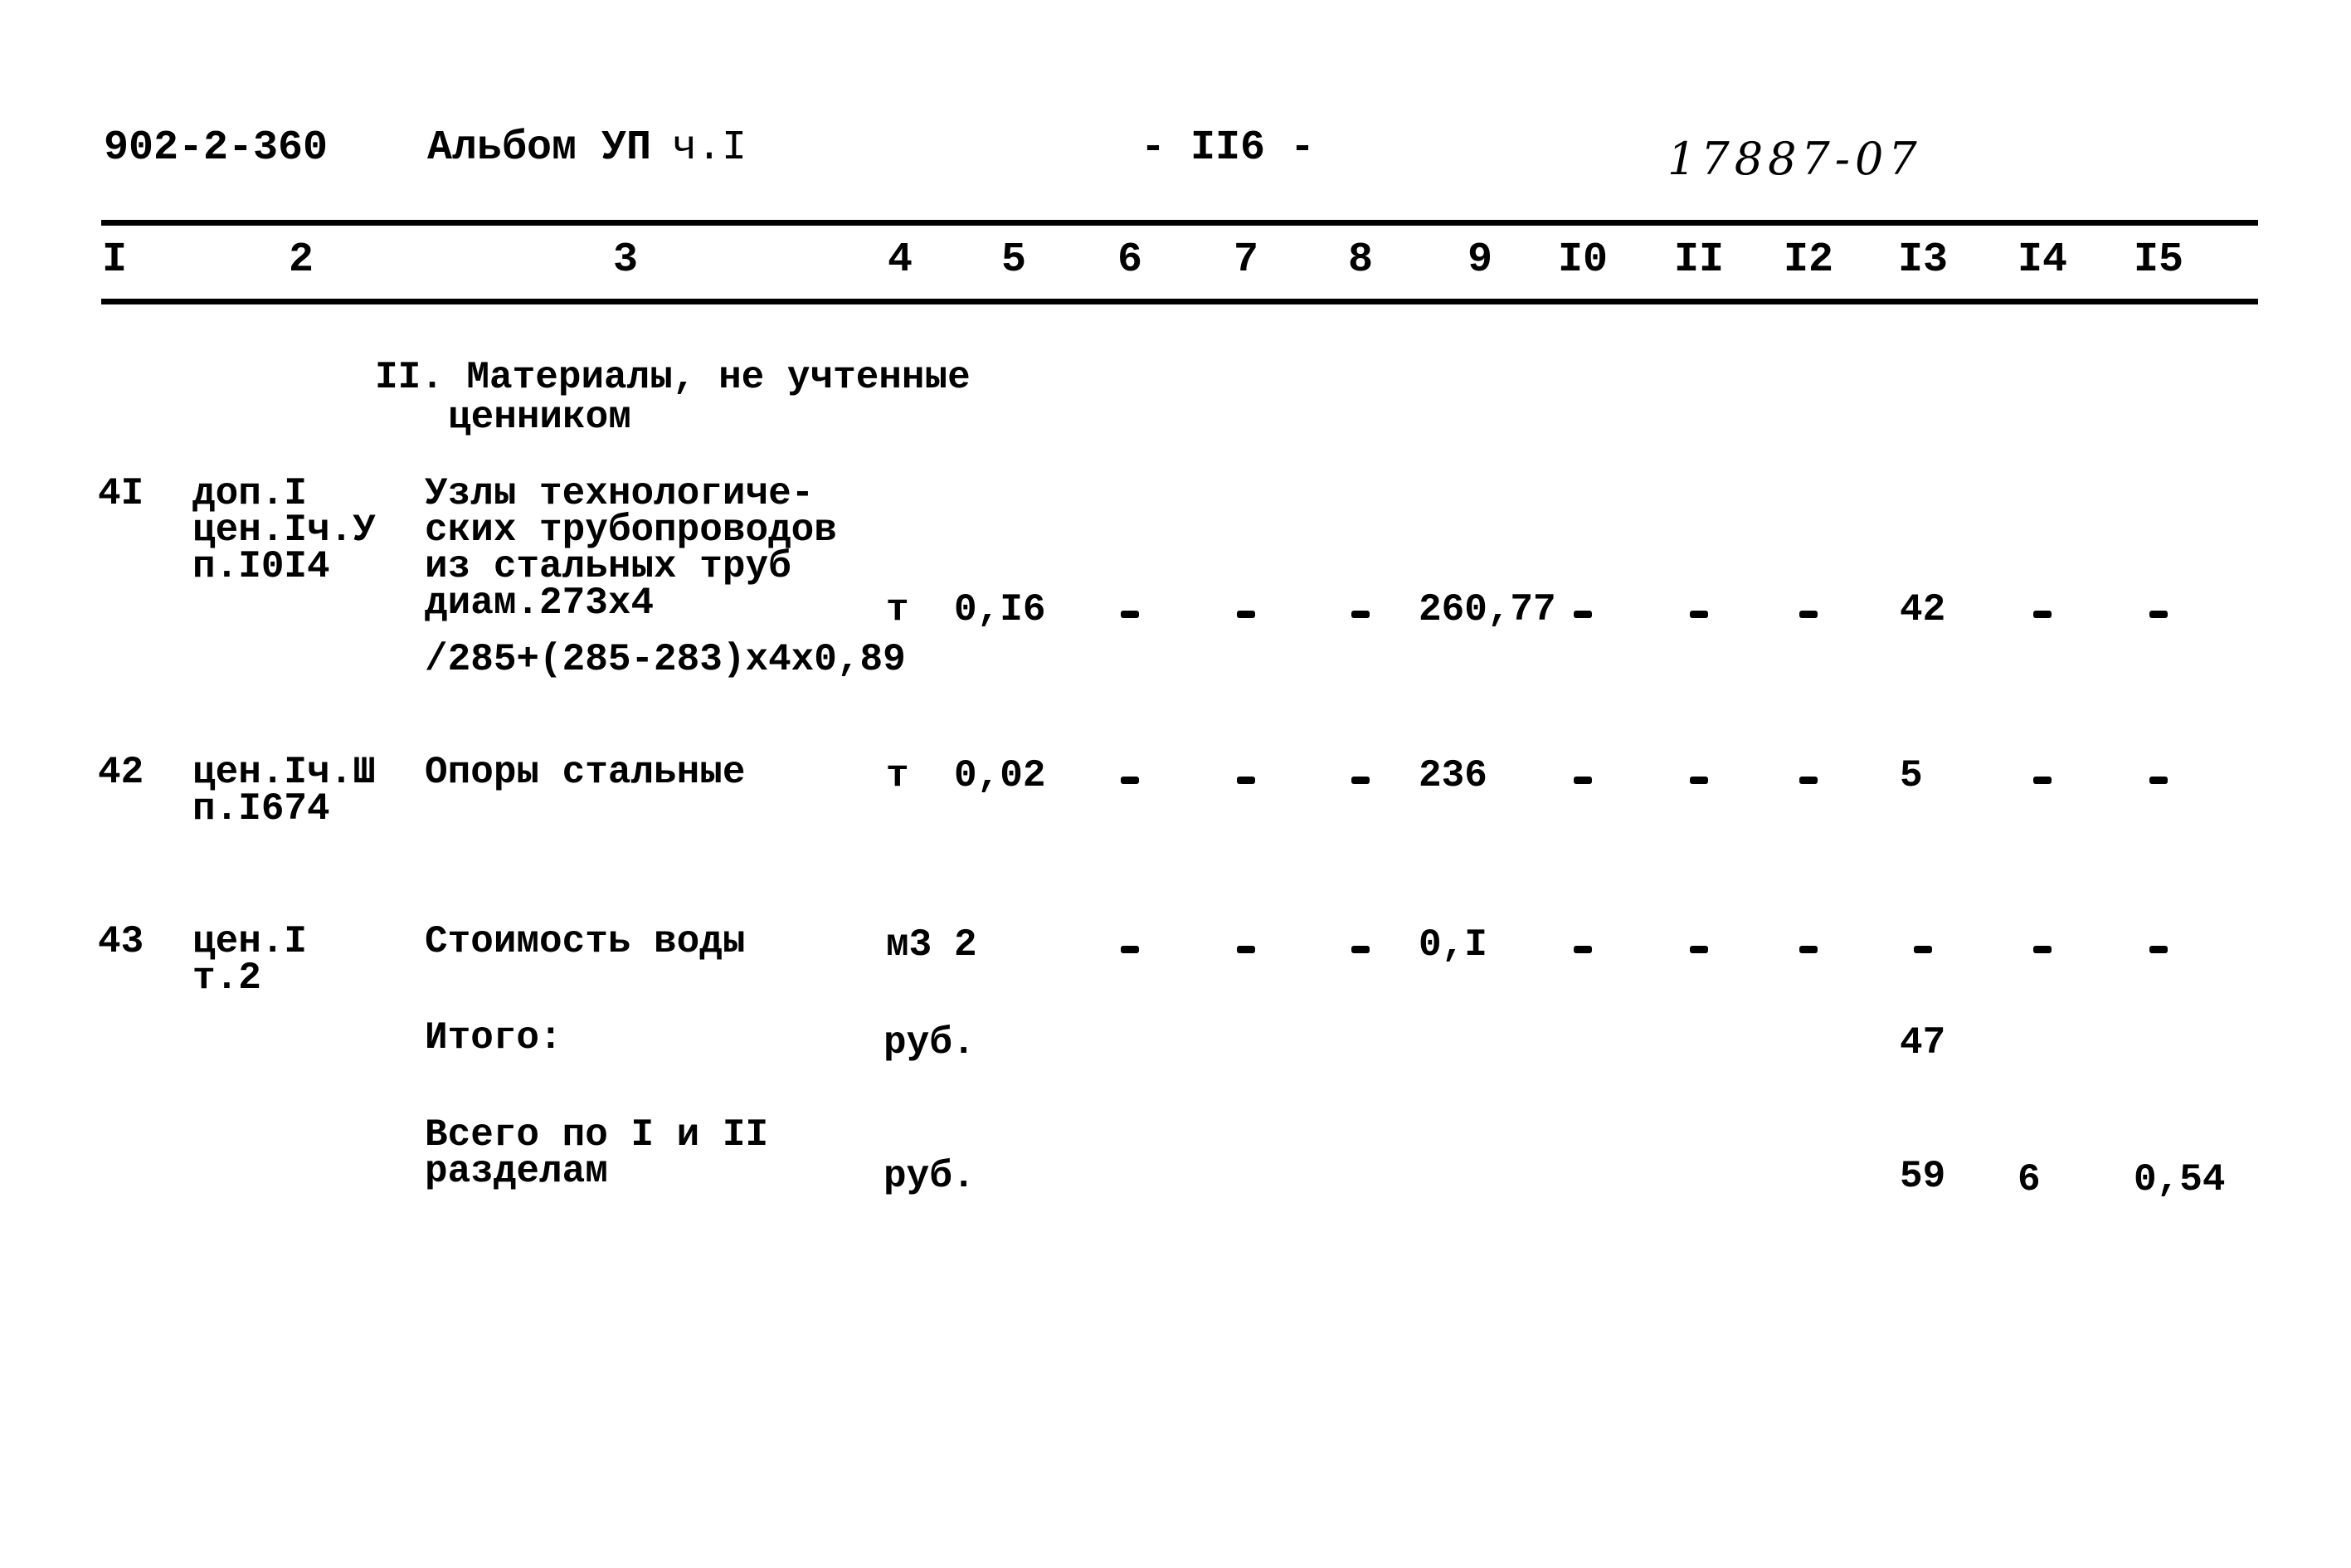 The height and width of the screenshot is (1568, 2351). Describe the element at coordinates (494, 1037) in the screenshot. I see `total-label-line: Итого:` at that location.